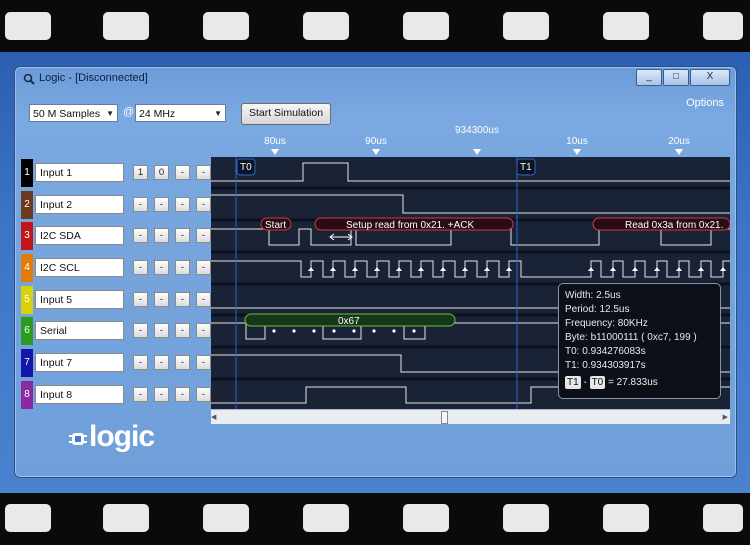 The image size is (750, 545). What do you see at coordinates (275, 141) in the screenshot?
I see `ruler-label: 80us` at bounding box center [275, 141].